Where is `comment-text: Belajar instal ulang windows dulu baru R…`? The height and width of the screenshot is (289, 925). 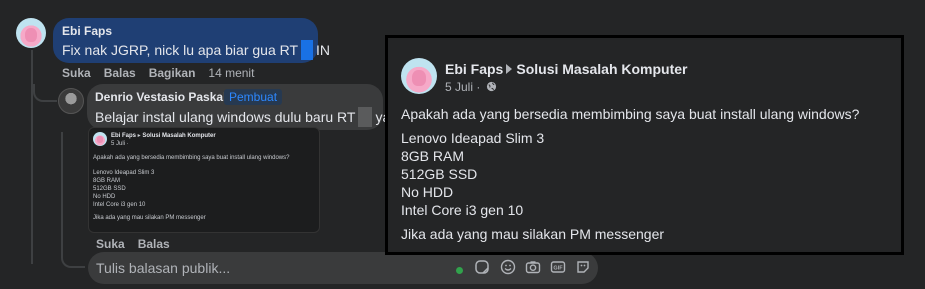 comment-text: Belajar instal ulang windows dulu baru R… is located at coordinates (246, 117).